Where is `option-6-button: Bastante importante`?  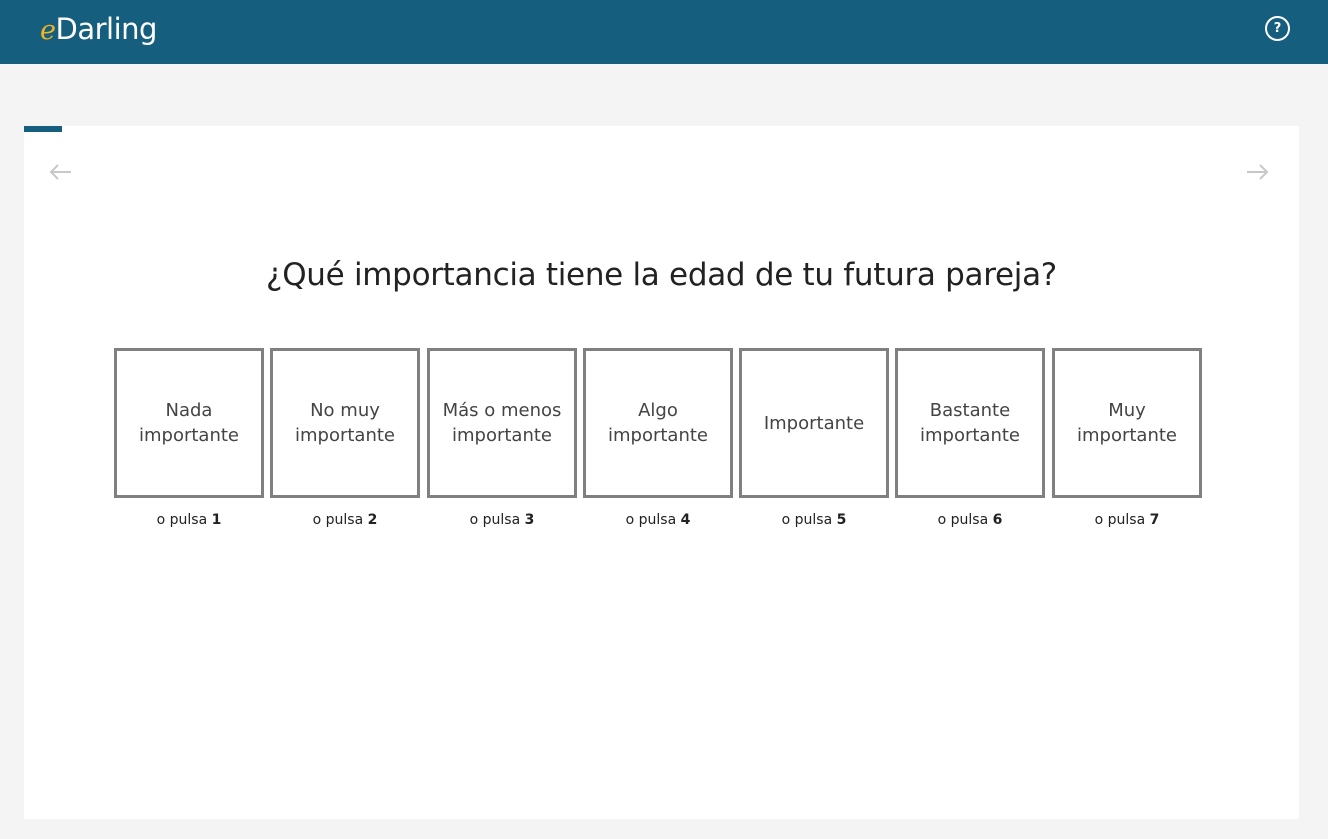
option-6-button: Bastante importante is located at coordinates (970, 423).